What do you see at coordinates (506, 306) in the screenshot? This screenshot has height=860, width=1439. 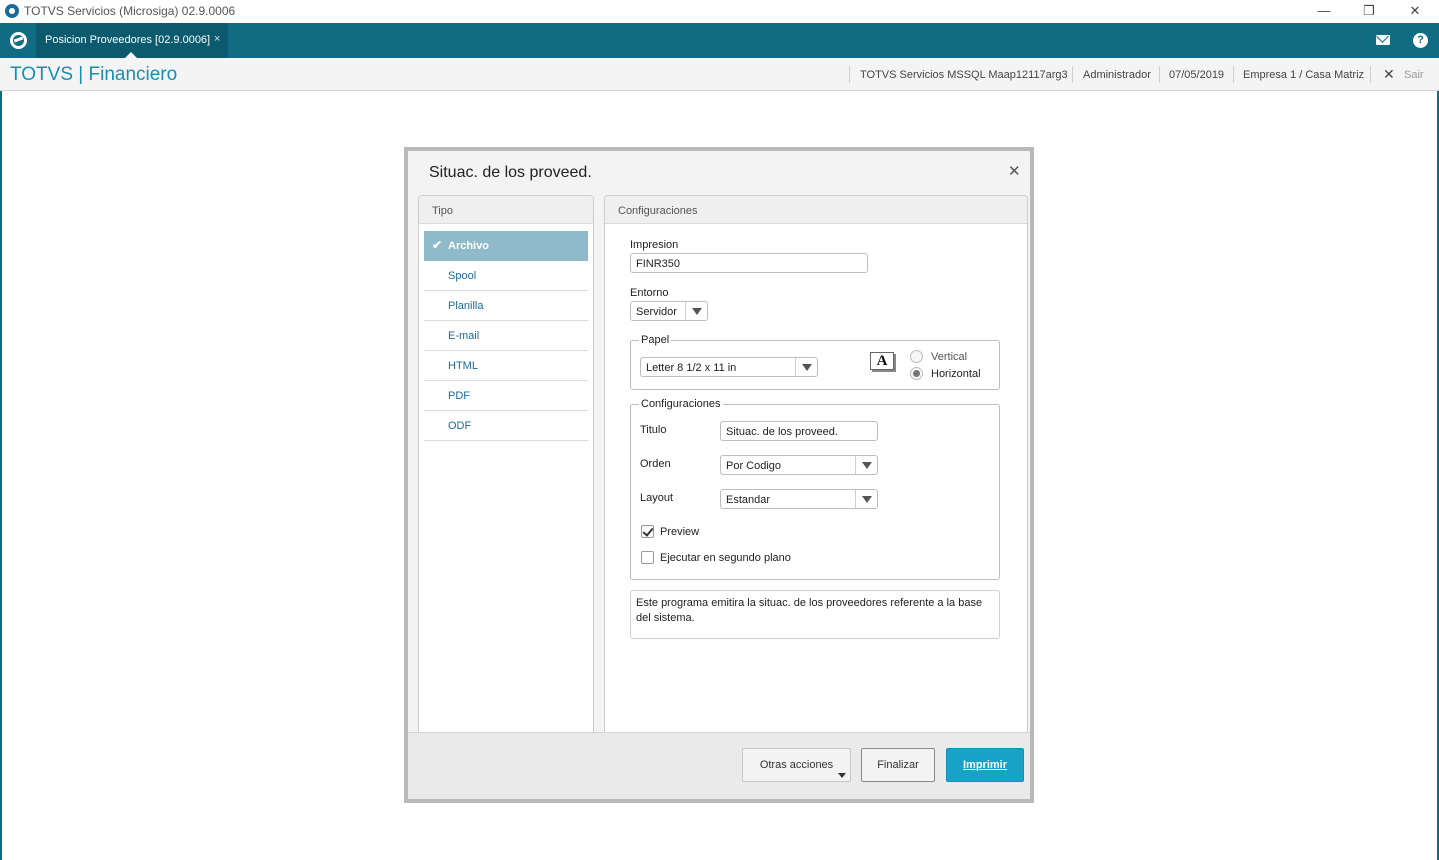 I see `tipo-item-planilla: Planilla` at bounding box center [506, 306].